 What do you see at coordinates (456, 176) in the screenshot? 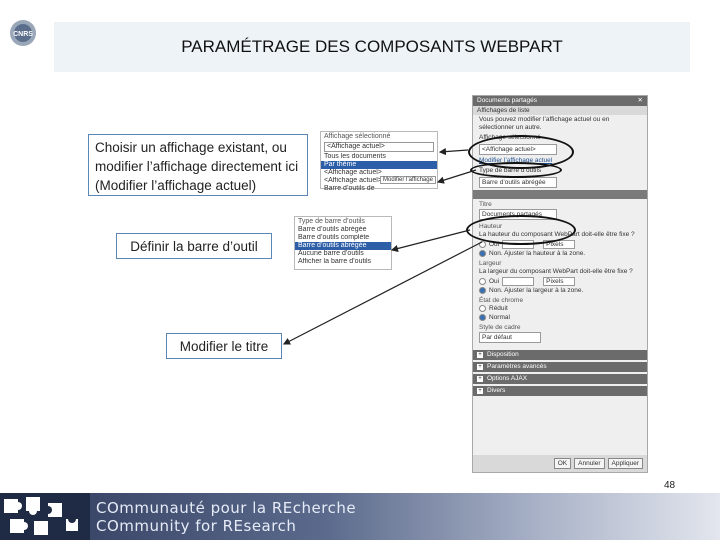
I see `arrow-edit-view` at bounding box center [456, 176].